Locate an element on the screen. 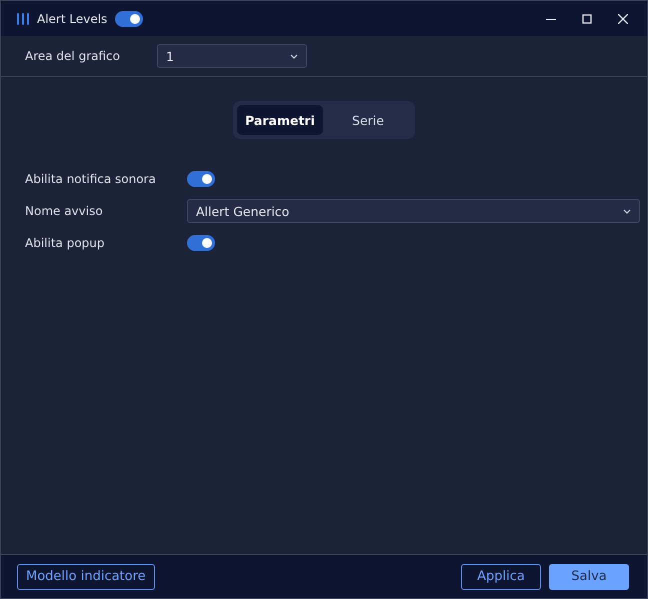  setting-label: Nome avviso is located at coordinates (64, 211).